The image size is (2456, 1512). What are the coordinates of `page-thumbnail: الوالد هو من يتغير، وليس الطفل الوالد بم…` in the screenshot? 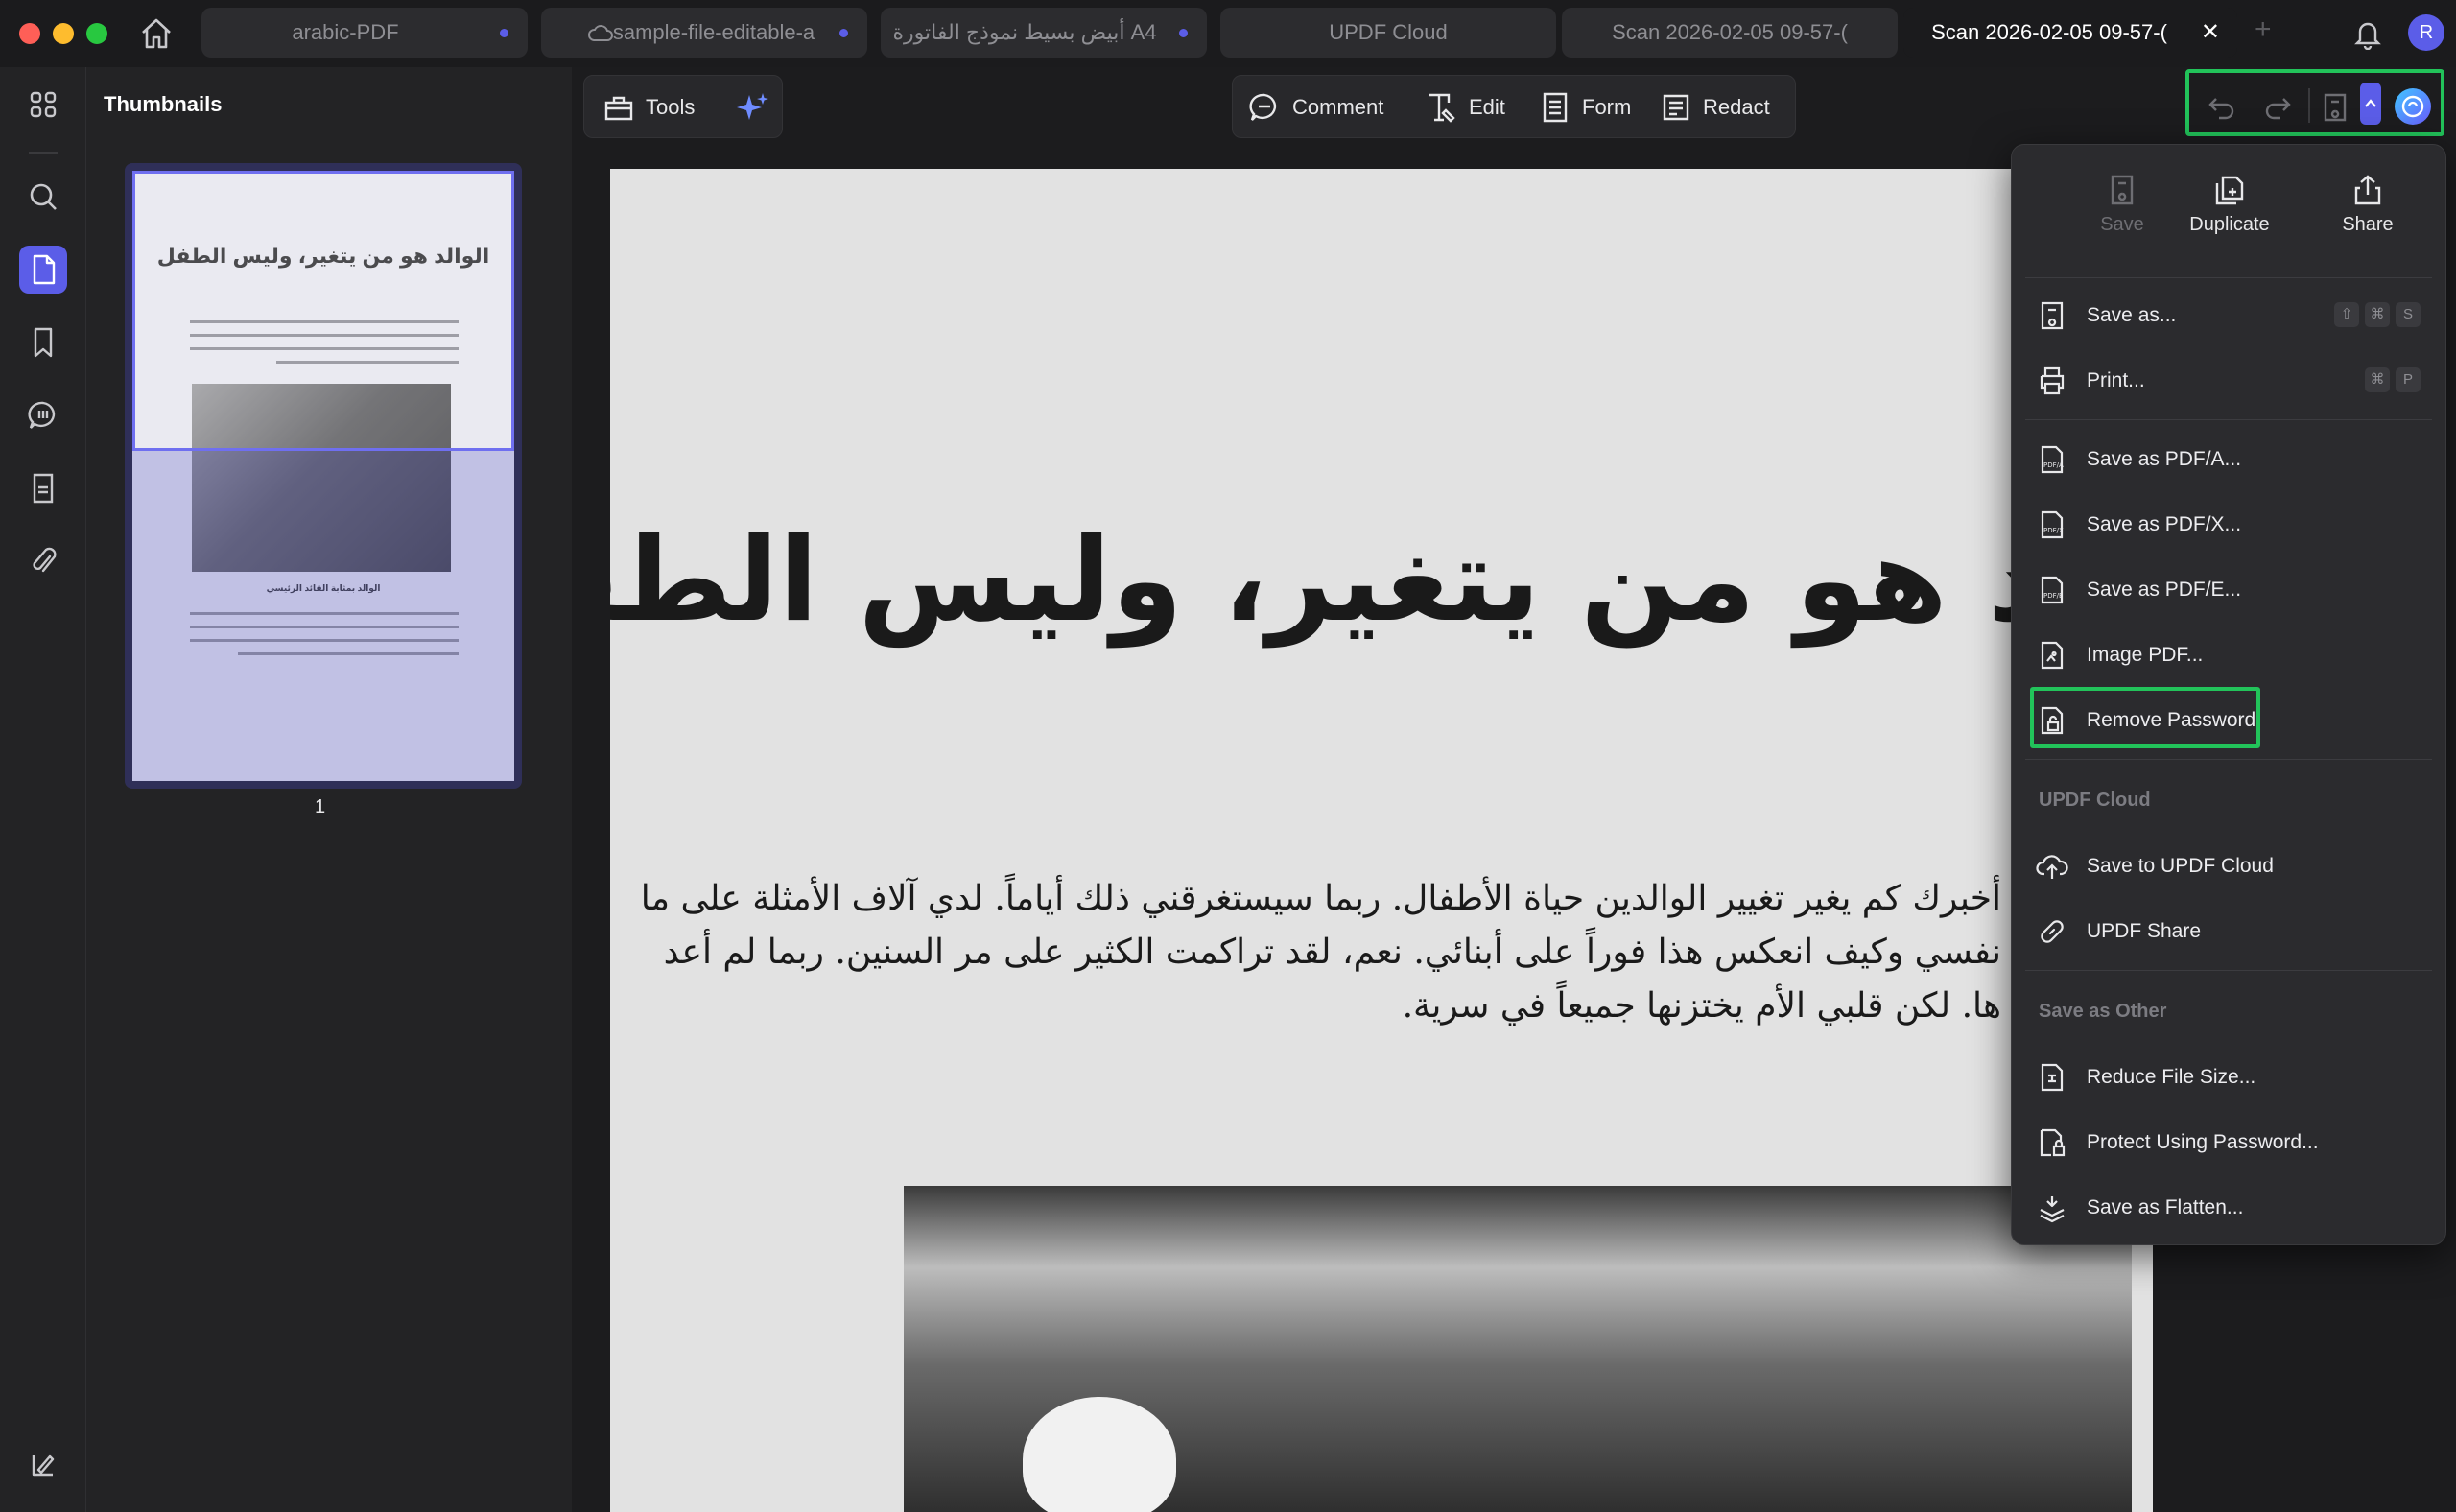 It's located at (323, 476).